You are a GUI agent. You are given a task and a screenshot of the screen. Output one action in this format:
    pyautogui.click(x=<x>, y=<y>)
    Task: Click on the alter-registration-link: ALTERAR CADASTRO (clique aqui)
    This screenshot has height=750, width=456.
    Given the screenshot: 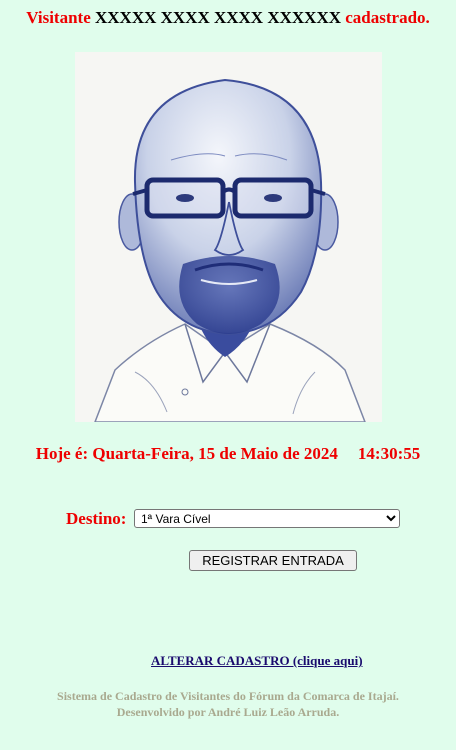 What is the action you would take?
    pyautogui.click(x=257, y=661)
    